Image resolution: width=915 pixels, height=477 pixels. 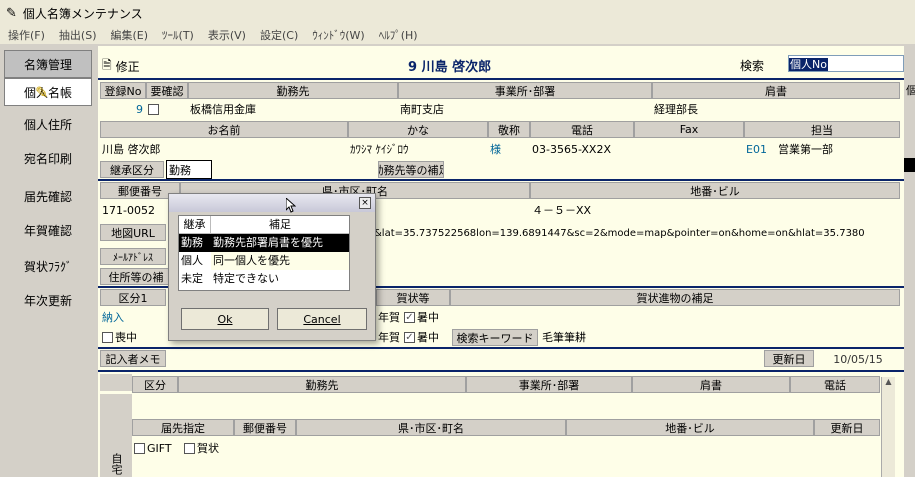 I want to click on header-fax: Fax, so click(x=689, y=129).